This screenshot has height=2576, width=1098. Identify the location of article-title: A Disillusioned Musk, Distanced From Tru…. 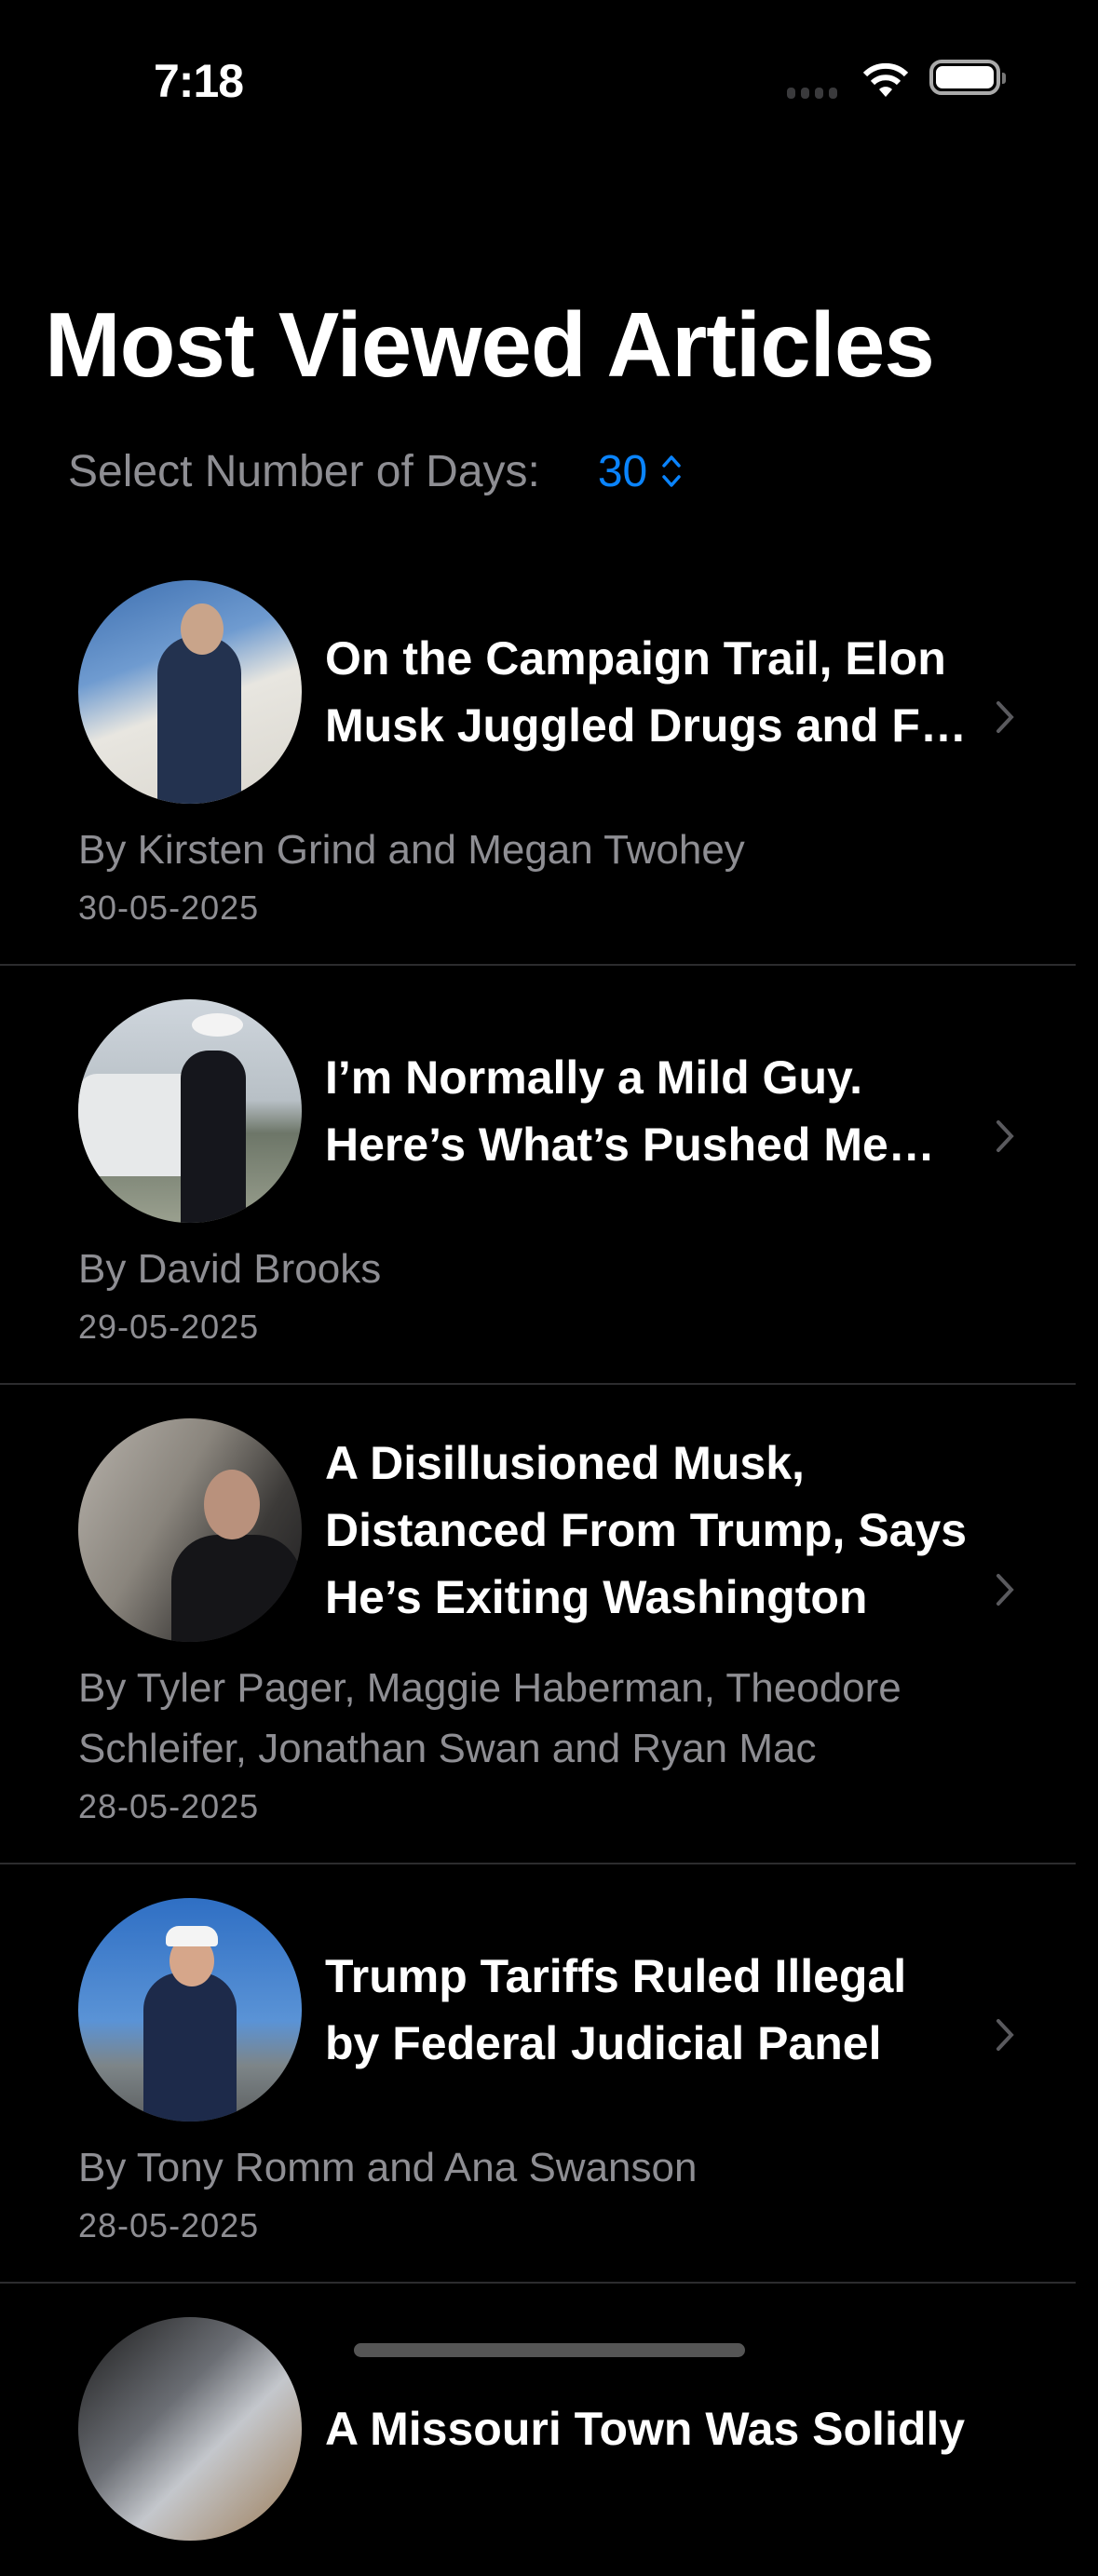
(646, 1530).